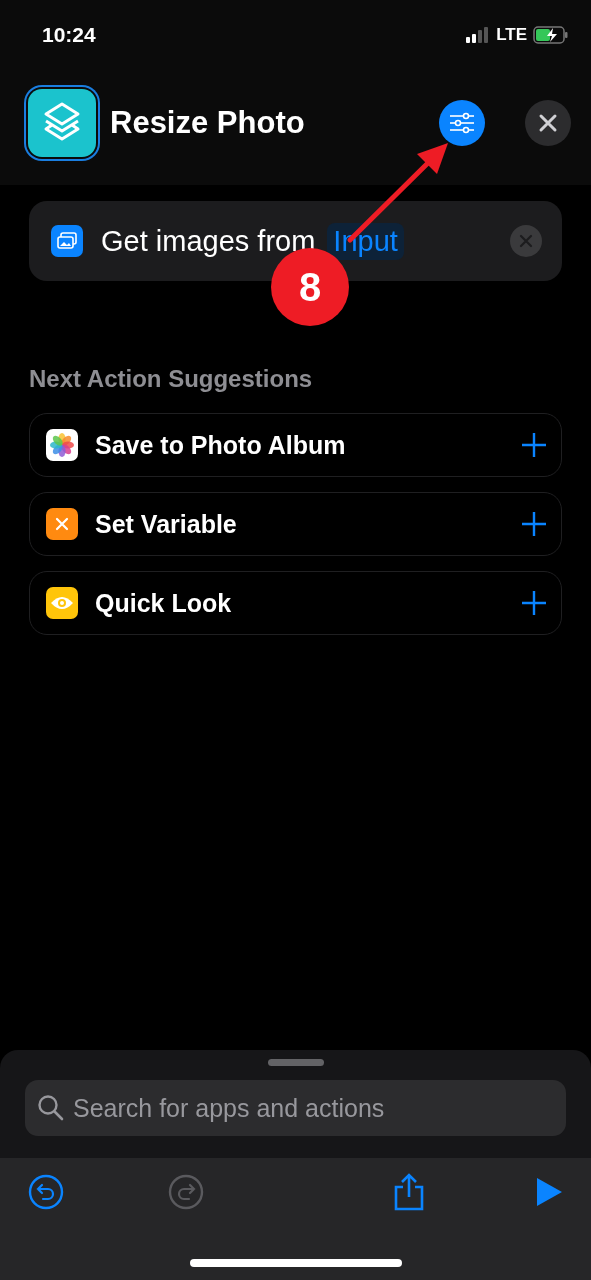  Describe the element at coordinates (478, 35) in the screenshot. I see `signal-icon` at that location.